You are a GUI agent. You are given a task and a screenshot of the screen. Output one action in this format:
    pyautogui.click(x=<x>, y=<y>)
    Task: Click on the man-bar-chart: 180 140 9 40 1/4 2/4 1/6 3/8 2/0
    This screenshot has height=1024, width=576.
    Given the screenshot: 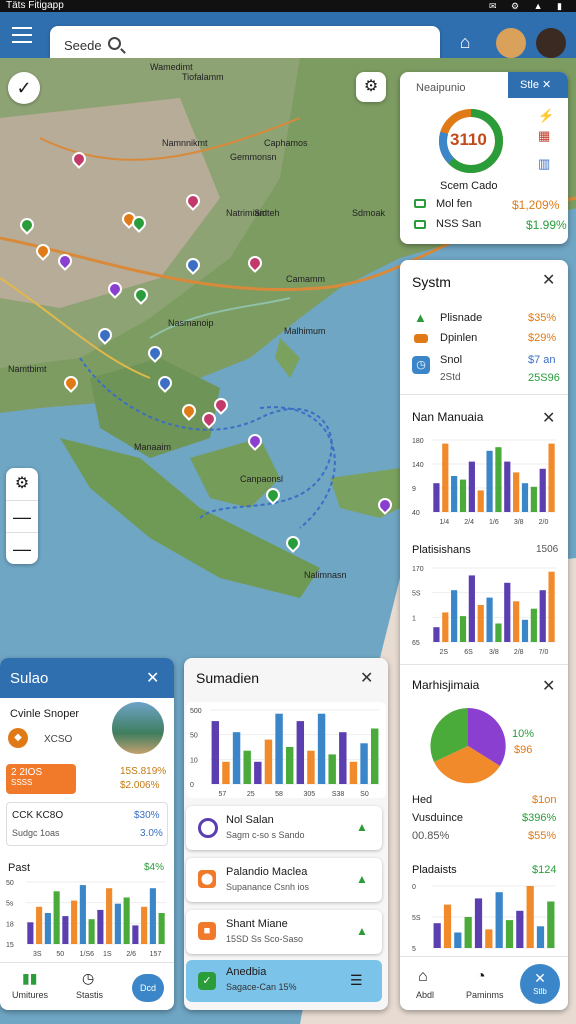 What is the action you would take?
    pyautogui.click(x=484, y=482)
    